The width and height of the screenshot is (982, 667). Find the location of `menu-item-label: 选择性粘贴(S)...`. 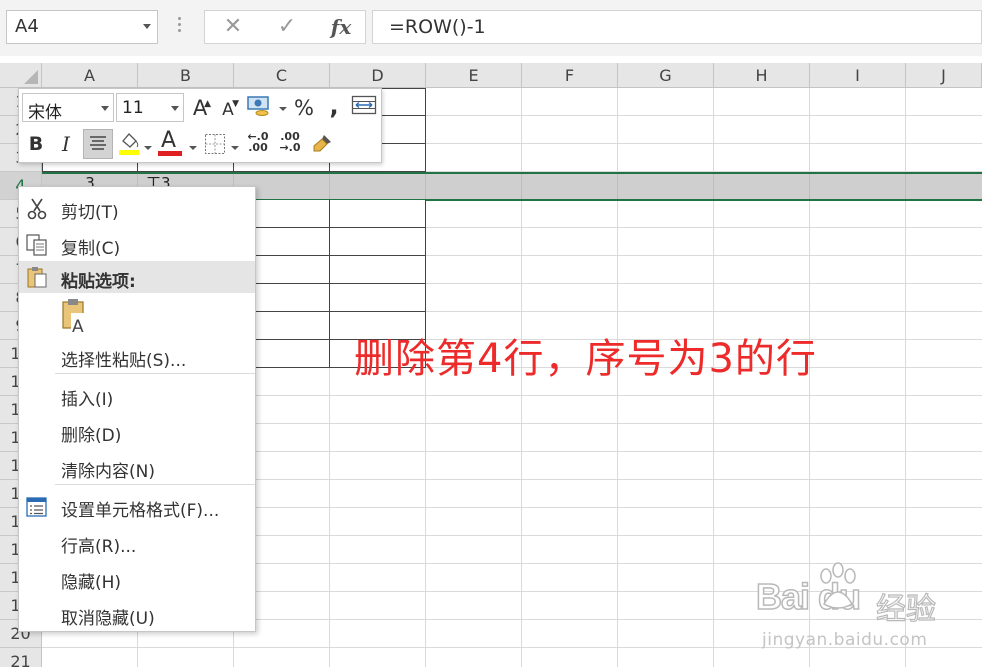

menu-item-label: 选择性粘贴(S)... is located at coordinates (124, 361).